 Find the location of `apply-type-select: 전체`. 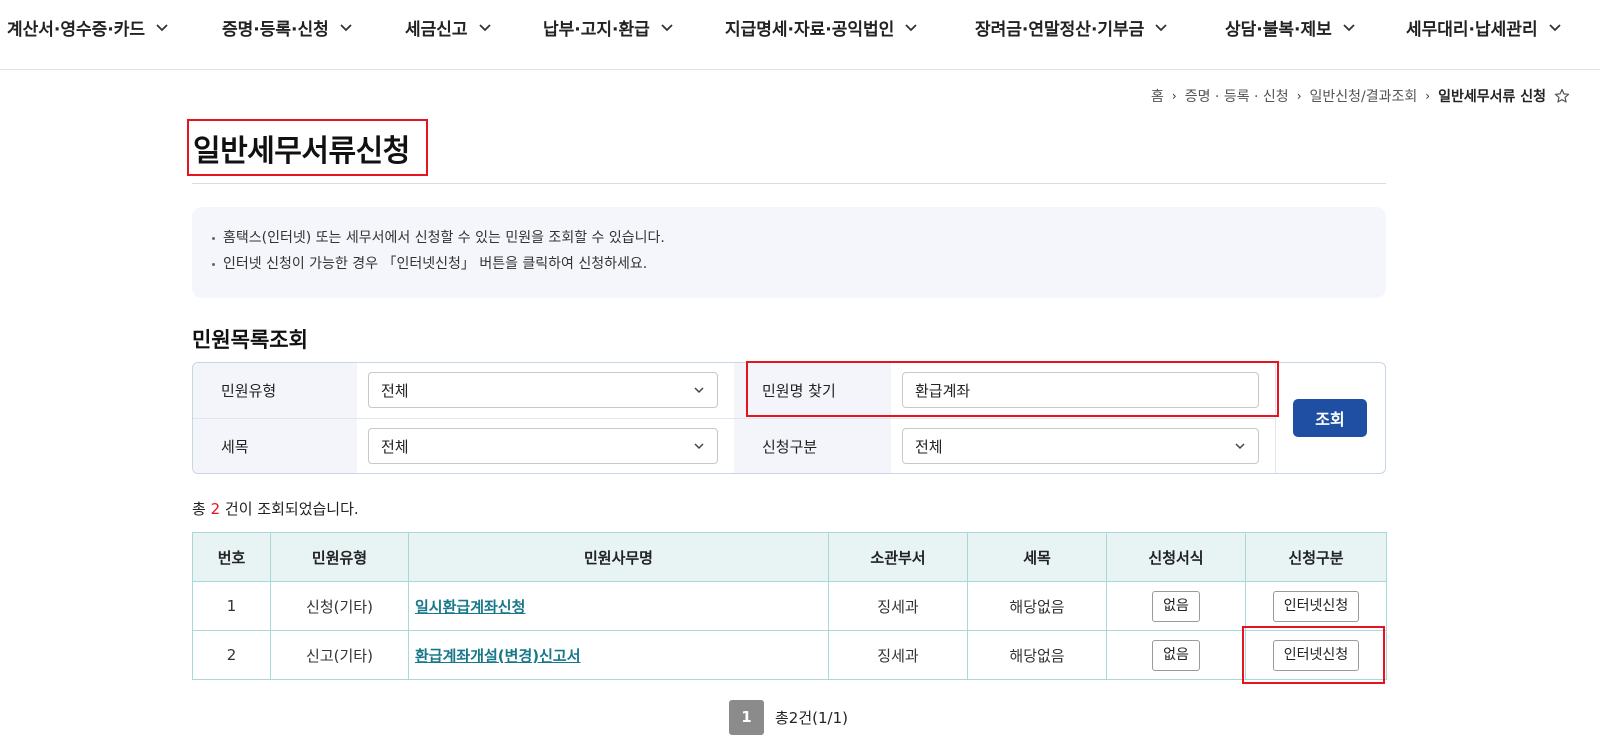

apply-type-select: 전체 is located at coordinates (1080, 446).